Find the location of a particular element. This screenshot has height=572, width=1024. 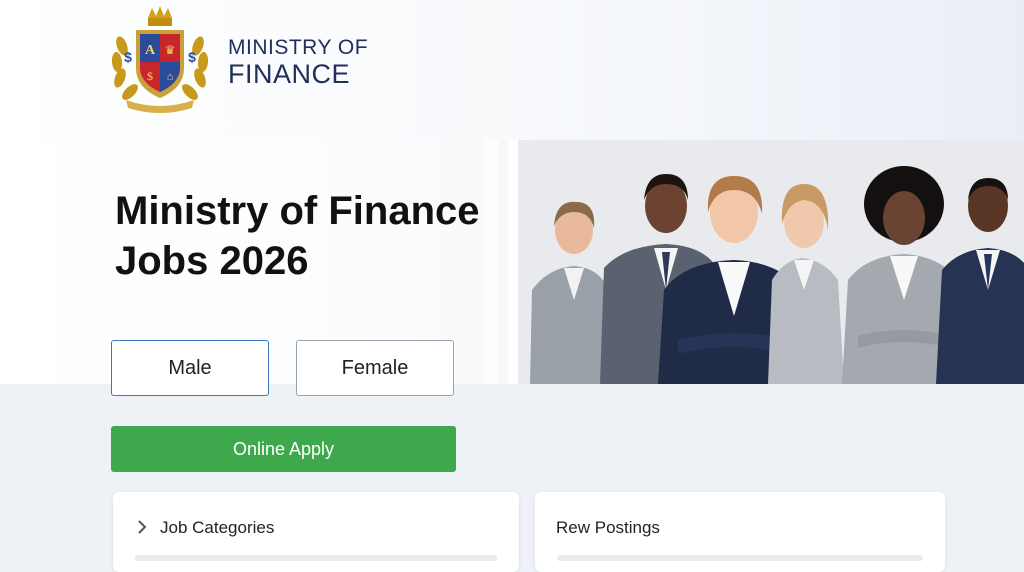

chevron-right-icon is located at coordinates (142, 527).